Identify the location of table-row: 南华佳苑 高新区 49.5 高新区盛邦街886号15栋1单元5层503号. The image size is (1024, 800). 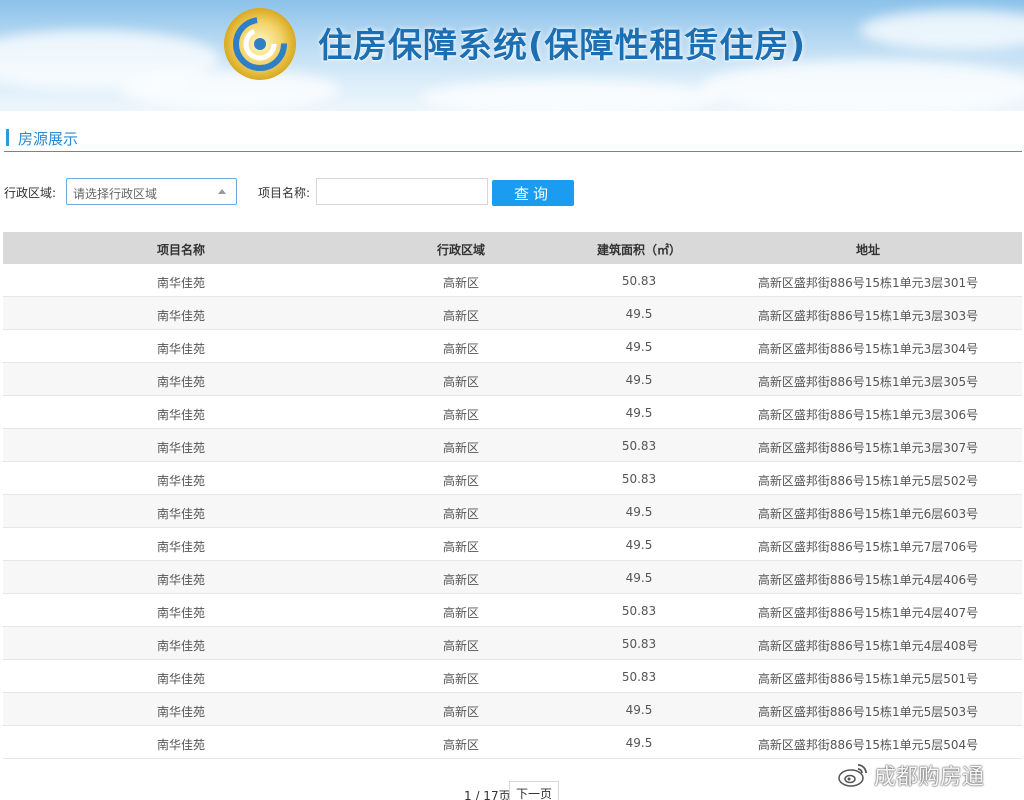
(512, 709).